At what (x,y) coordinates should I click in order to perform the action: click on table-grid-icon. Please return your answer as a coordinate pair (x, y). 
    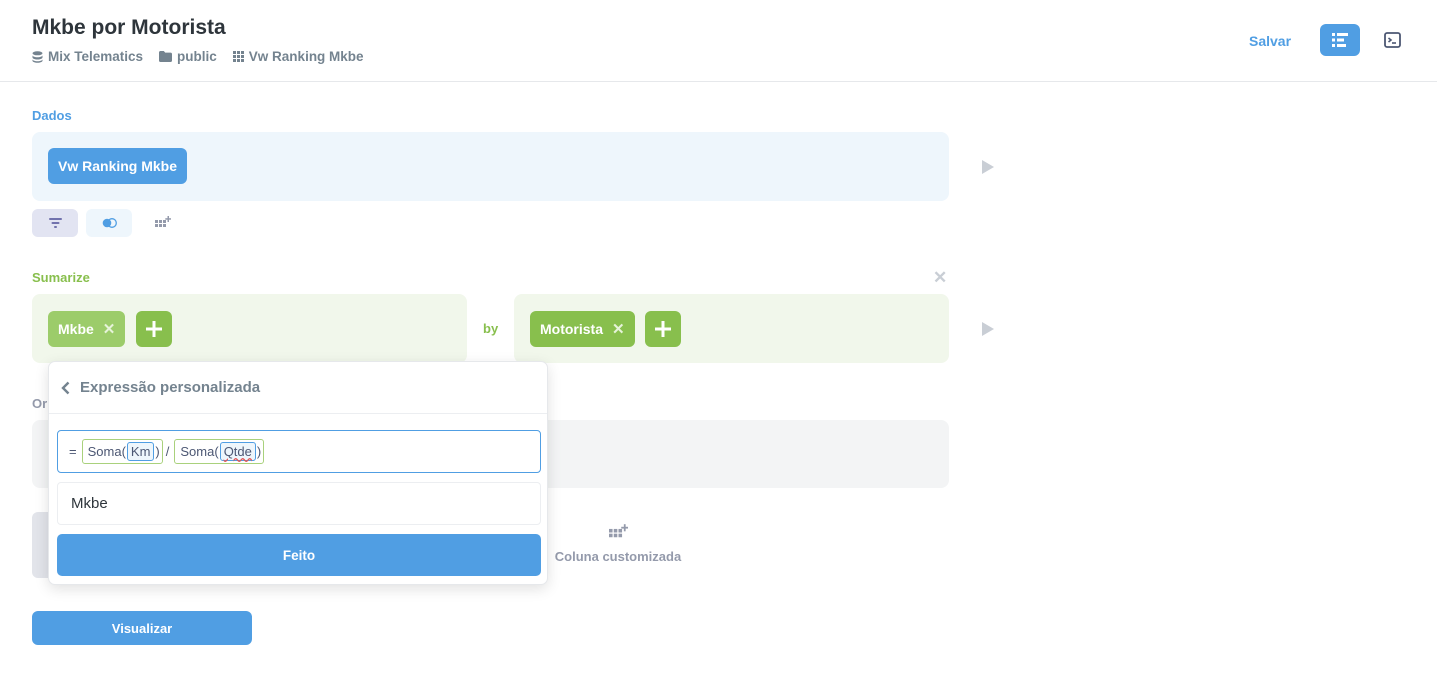
    Looking at the image, I should click on (238, 56).